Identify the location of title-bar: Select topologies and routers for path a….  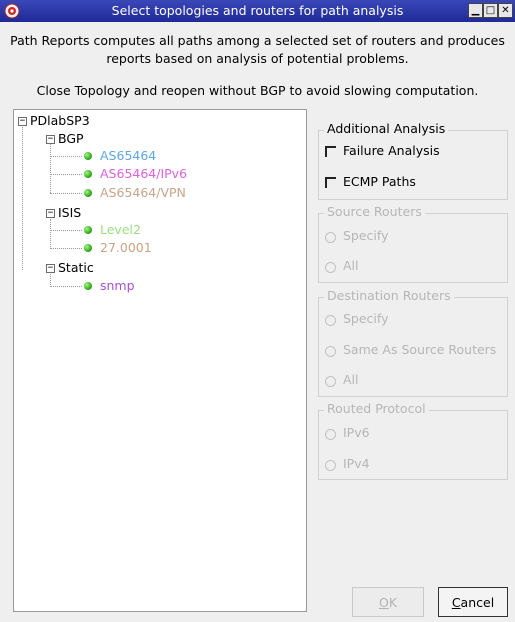
(257, 11).